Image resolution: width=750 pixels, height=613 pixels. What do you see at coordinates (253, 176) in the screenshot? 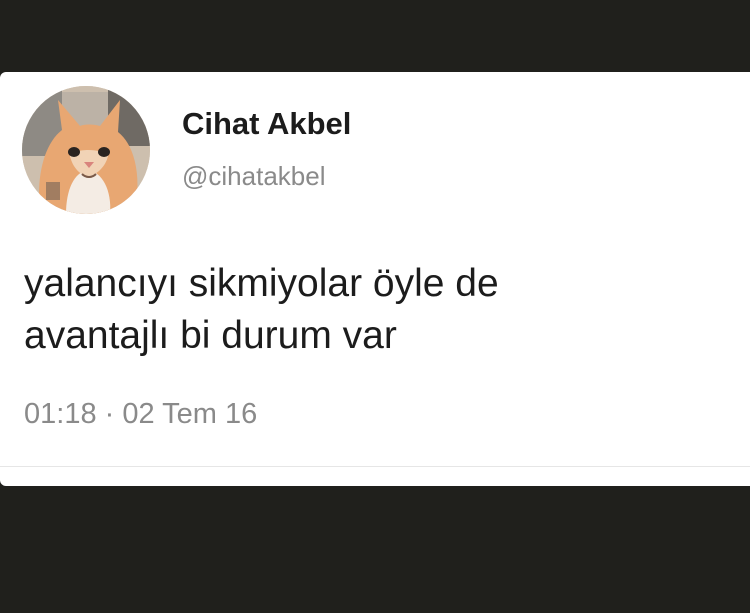
I see `author-handle: @cihatakbel` at bounding box center [253, 176].